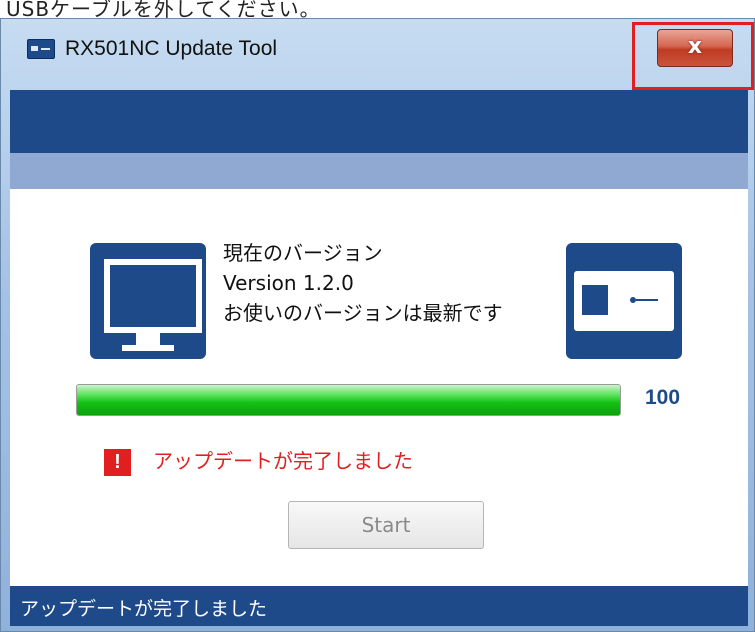  I want to click on monitor-stand, so click(148, 339).